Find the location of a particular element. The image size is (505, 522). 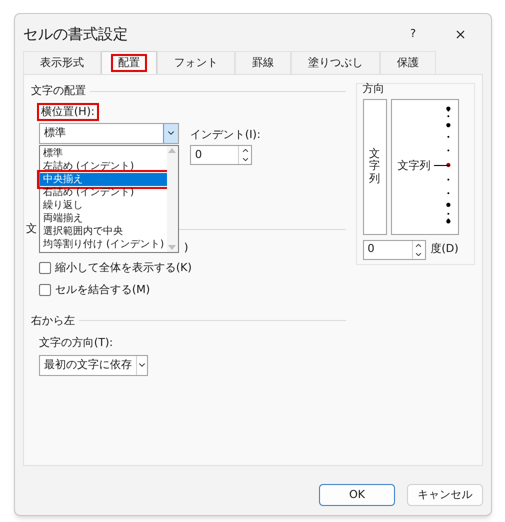

close-icon is located at coordinates (460, 34).